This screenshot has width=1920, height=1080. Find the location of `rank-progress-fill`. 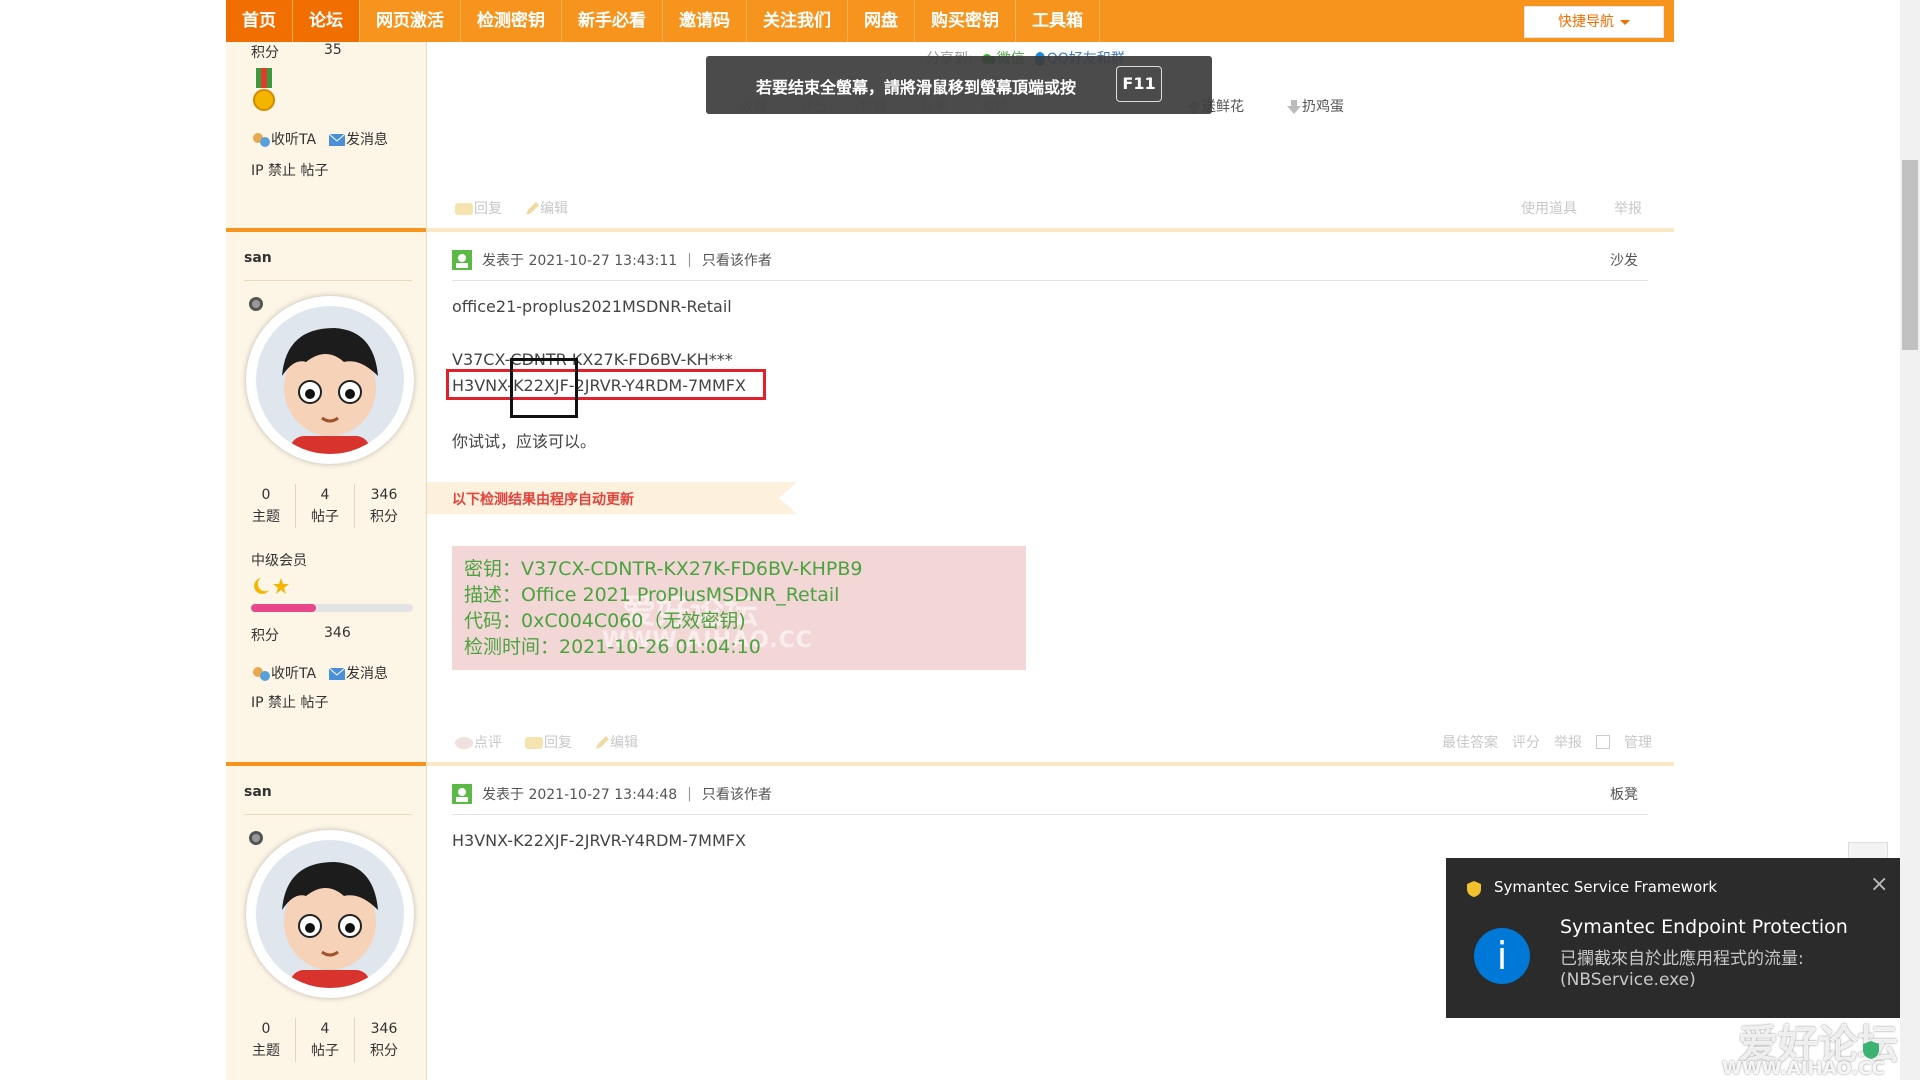

rank-progress-fill is located at coordinates (283, 608).